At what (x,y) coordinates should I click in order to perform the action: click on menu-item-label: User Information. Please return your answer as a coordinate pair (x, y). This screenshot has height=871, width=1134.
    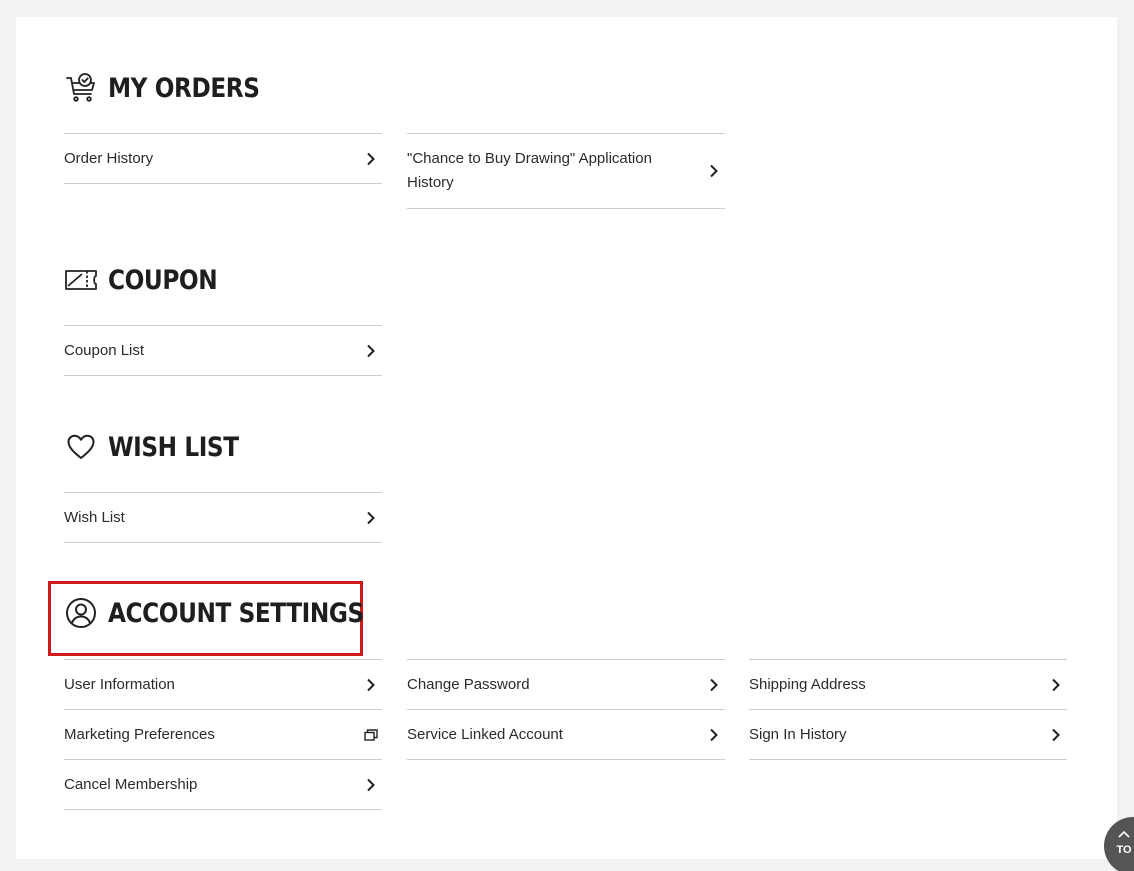
    Looking at the image, I should click on (119, 684).